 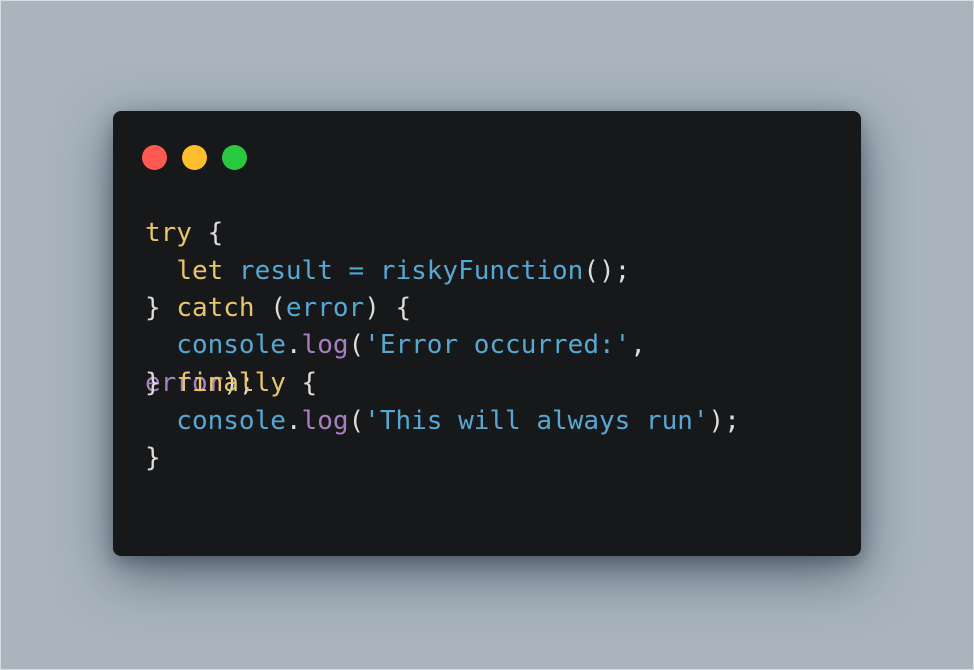 I want to click on code-line: try {, so click(x=184, y=233).